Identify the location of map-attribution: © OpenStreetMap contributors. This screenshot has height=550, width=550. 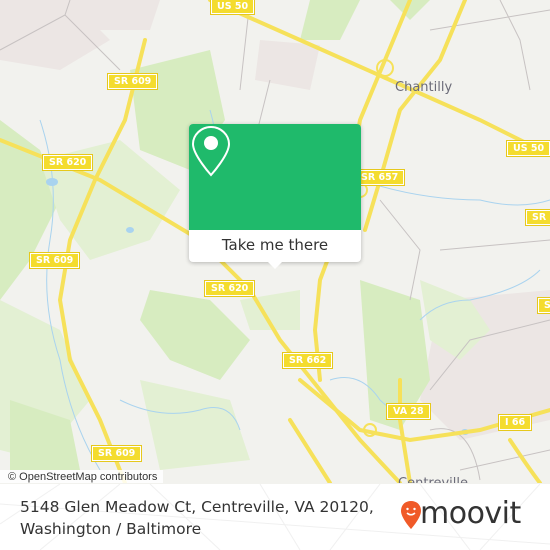
(82, 476).